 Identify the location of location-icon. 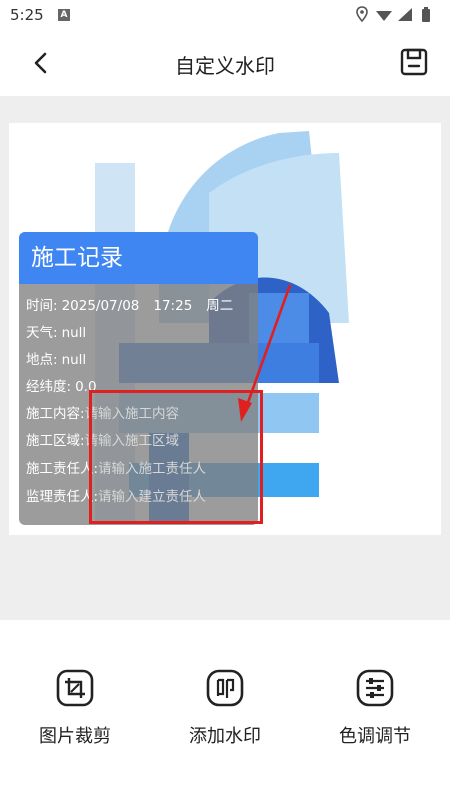
(362, 14).